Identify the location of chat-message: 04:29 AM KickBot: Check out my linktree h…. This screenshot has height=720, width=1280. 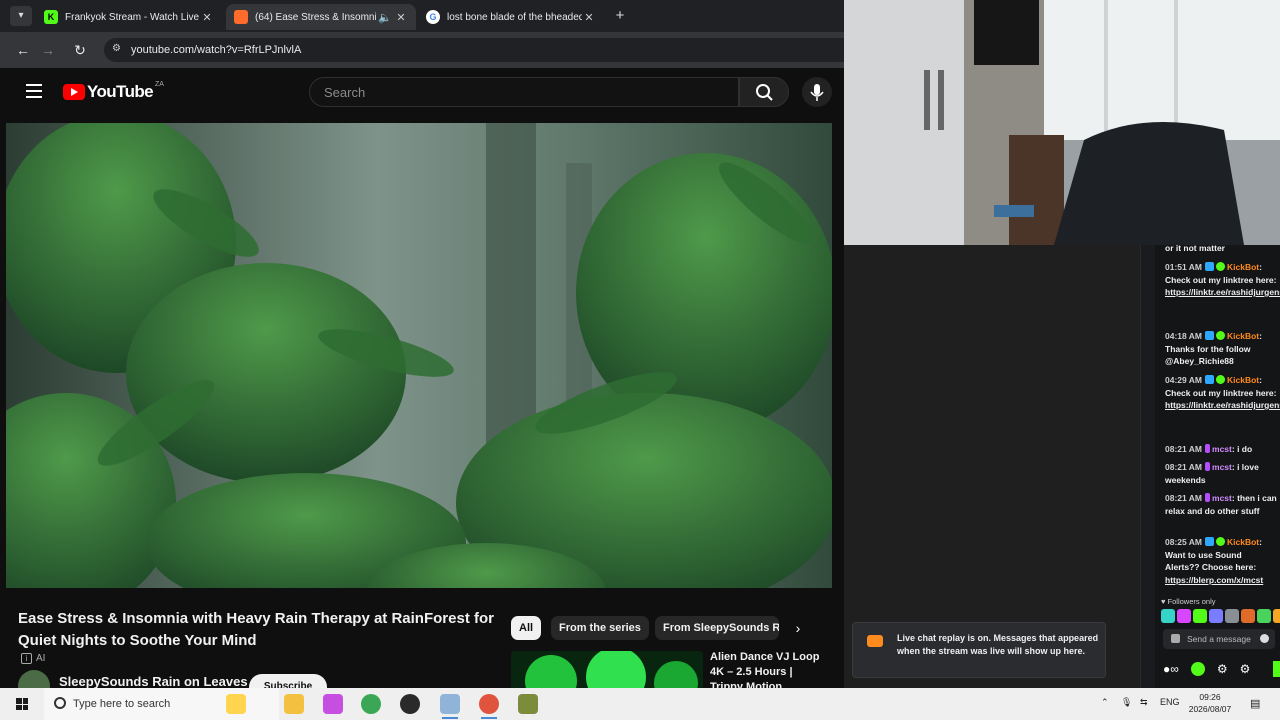
(1222, 393).